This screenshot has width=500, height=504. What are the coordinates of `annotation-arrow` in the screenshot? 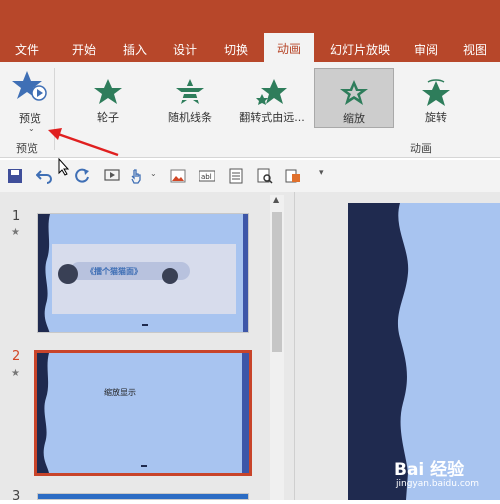 It's located at (83, 142).